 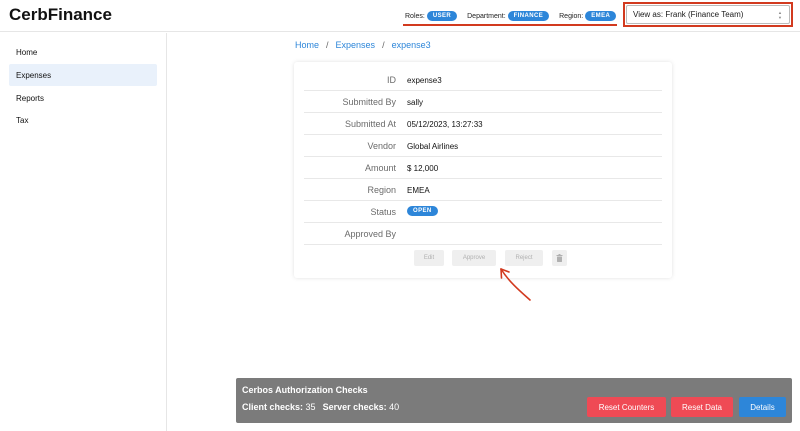 I want to click on detail-row-submitted-by: Submitted By sally, so click(x=483, y=102).